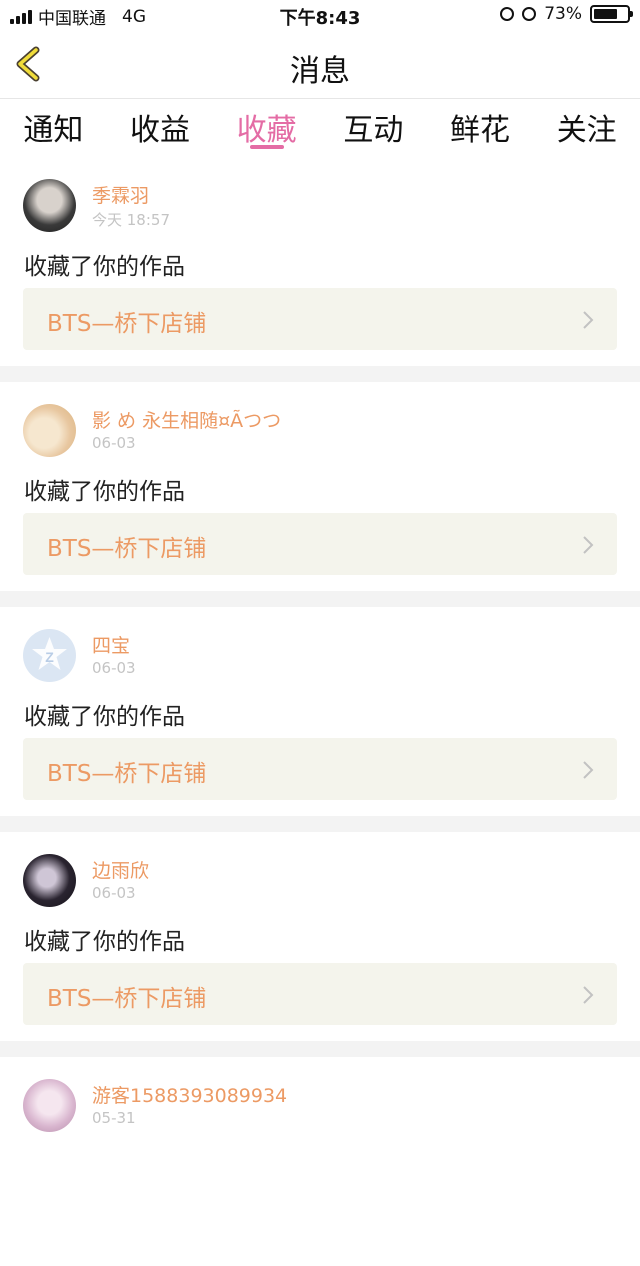  What do you see at coordinates (586, 128) in the screenshot?
I see `tab-follow: 关注` at bounding box center [586, 128].